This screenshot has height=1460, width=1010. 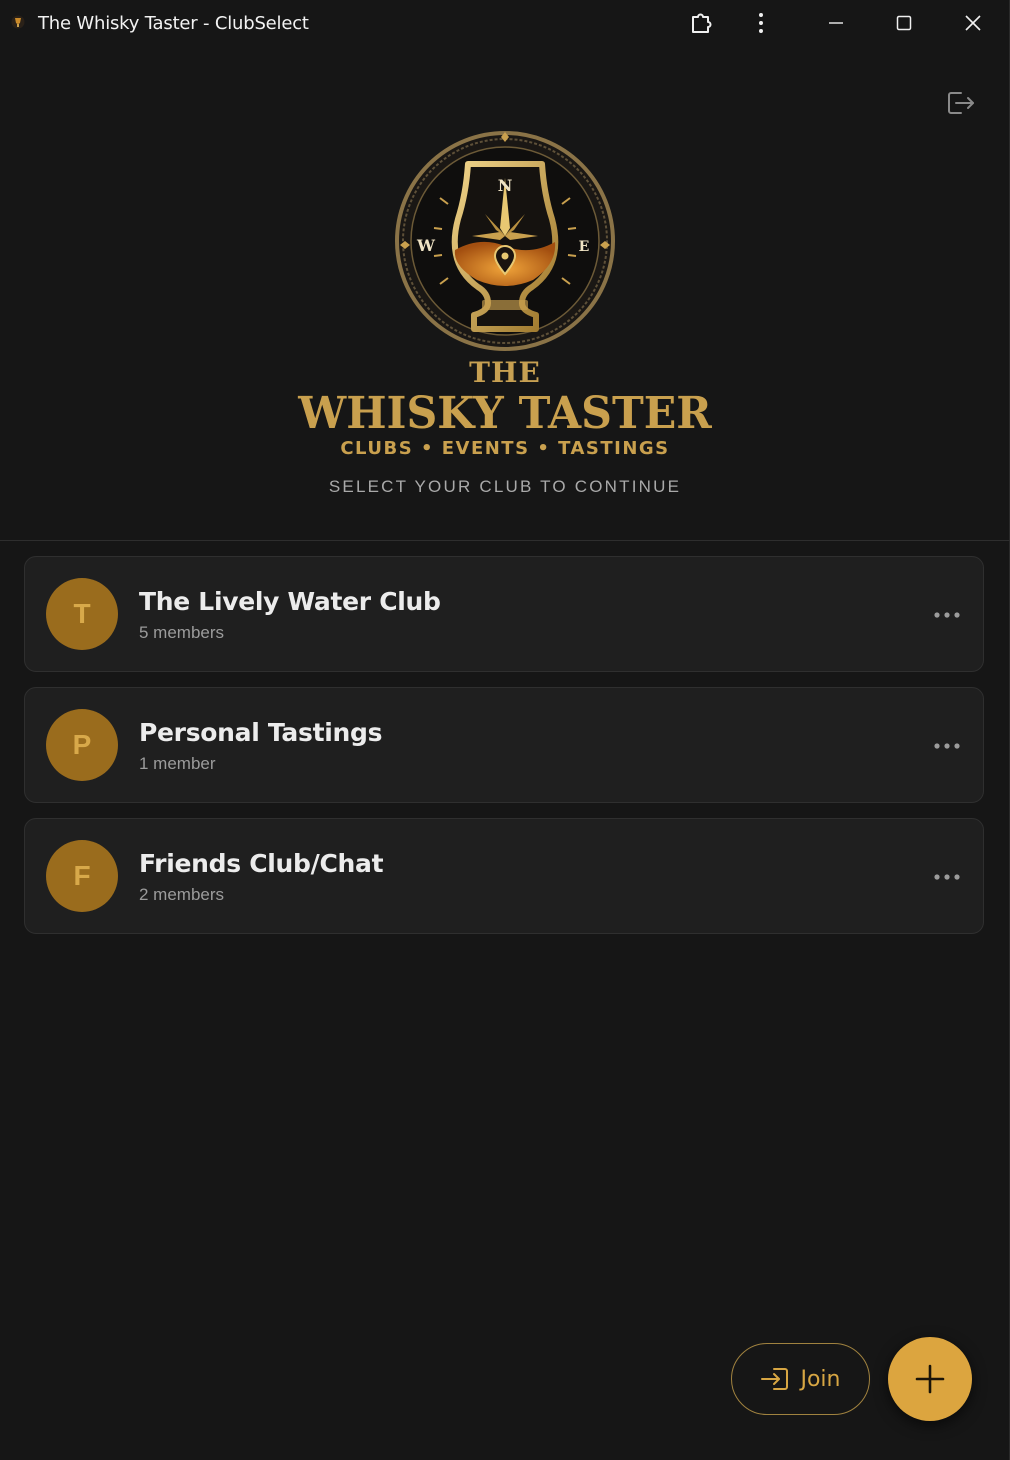 What do you see at coordinates (505, 413) in the screenshot?
I see `brand-name: WHISKY TASTER` at bounding box center [505, 413].